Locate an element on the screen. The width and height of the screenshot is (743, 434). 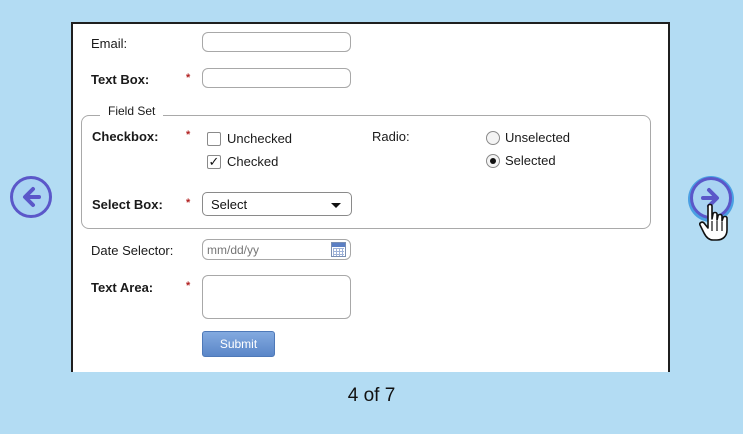
date-selector-label: Date Selector: is located at coordinates (132, 250).